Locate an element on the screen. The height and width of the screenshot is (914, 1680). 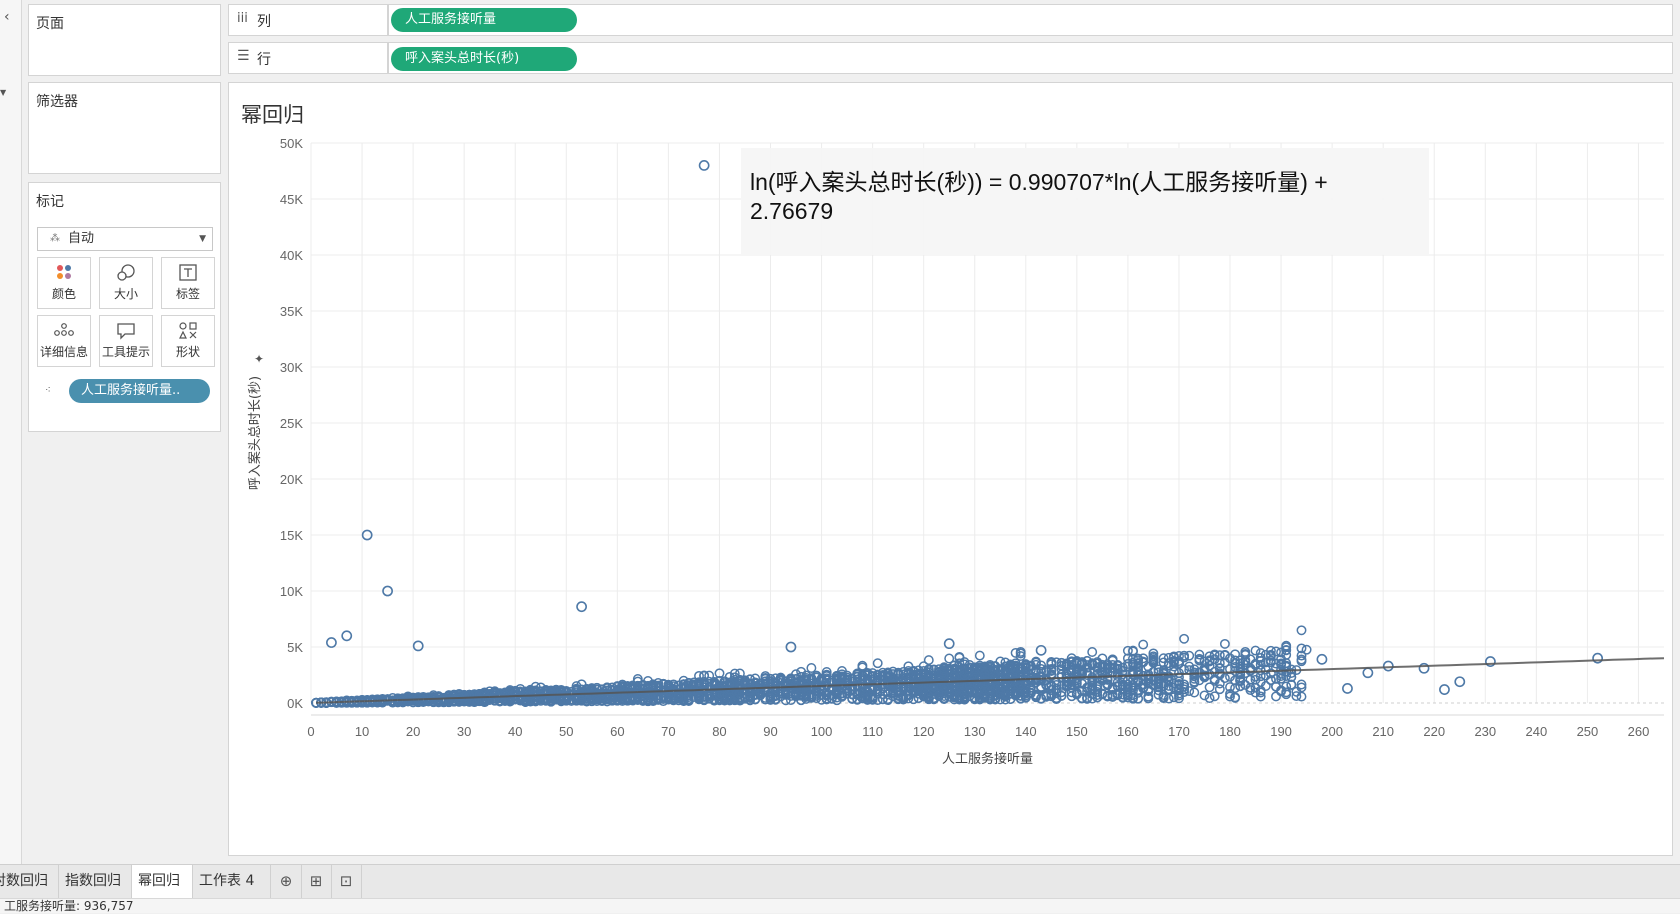
equation-line-1: ln(呼入案头总时长(秒)) = 0.990707*ln(人工服务接听量) + is located at coordinates (1039, 182).